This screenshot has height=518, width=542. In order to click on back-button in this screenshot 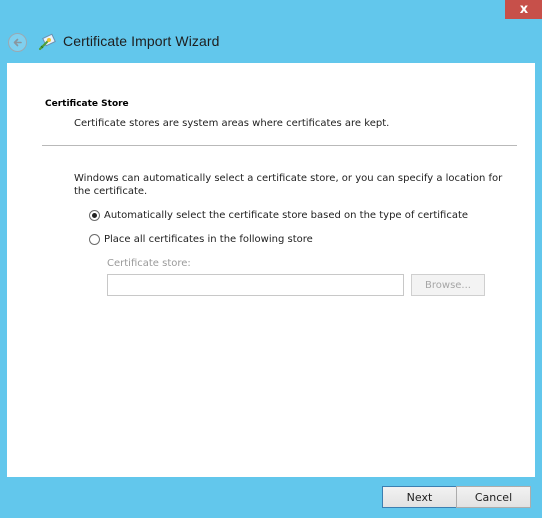, I will do `click(17, 42)`.